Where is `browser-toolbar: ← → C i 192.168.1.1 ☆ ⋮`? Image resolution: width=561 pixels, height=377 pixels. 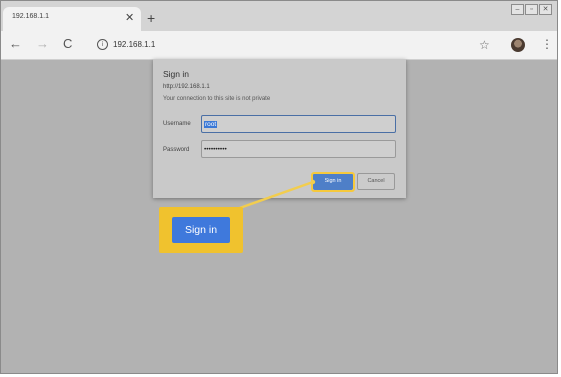 browser-toolbar: ← → C i 192.168.1.1 ☆ ⋮ is located at coordinates (279, 45).